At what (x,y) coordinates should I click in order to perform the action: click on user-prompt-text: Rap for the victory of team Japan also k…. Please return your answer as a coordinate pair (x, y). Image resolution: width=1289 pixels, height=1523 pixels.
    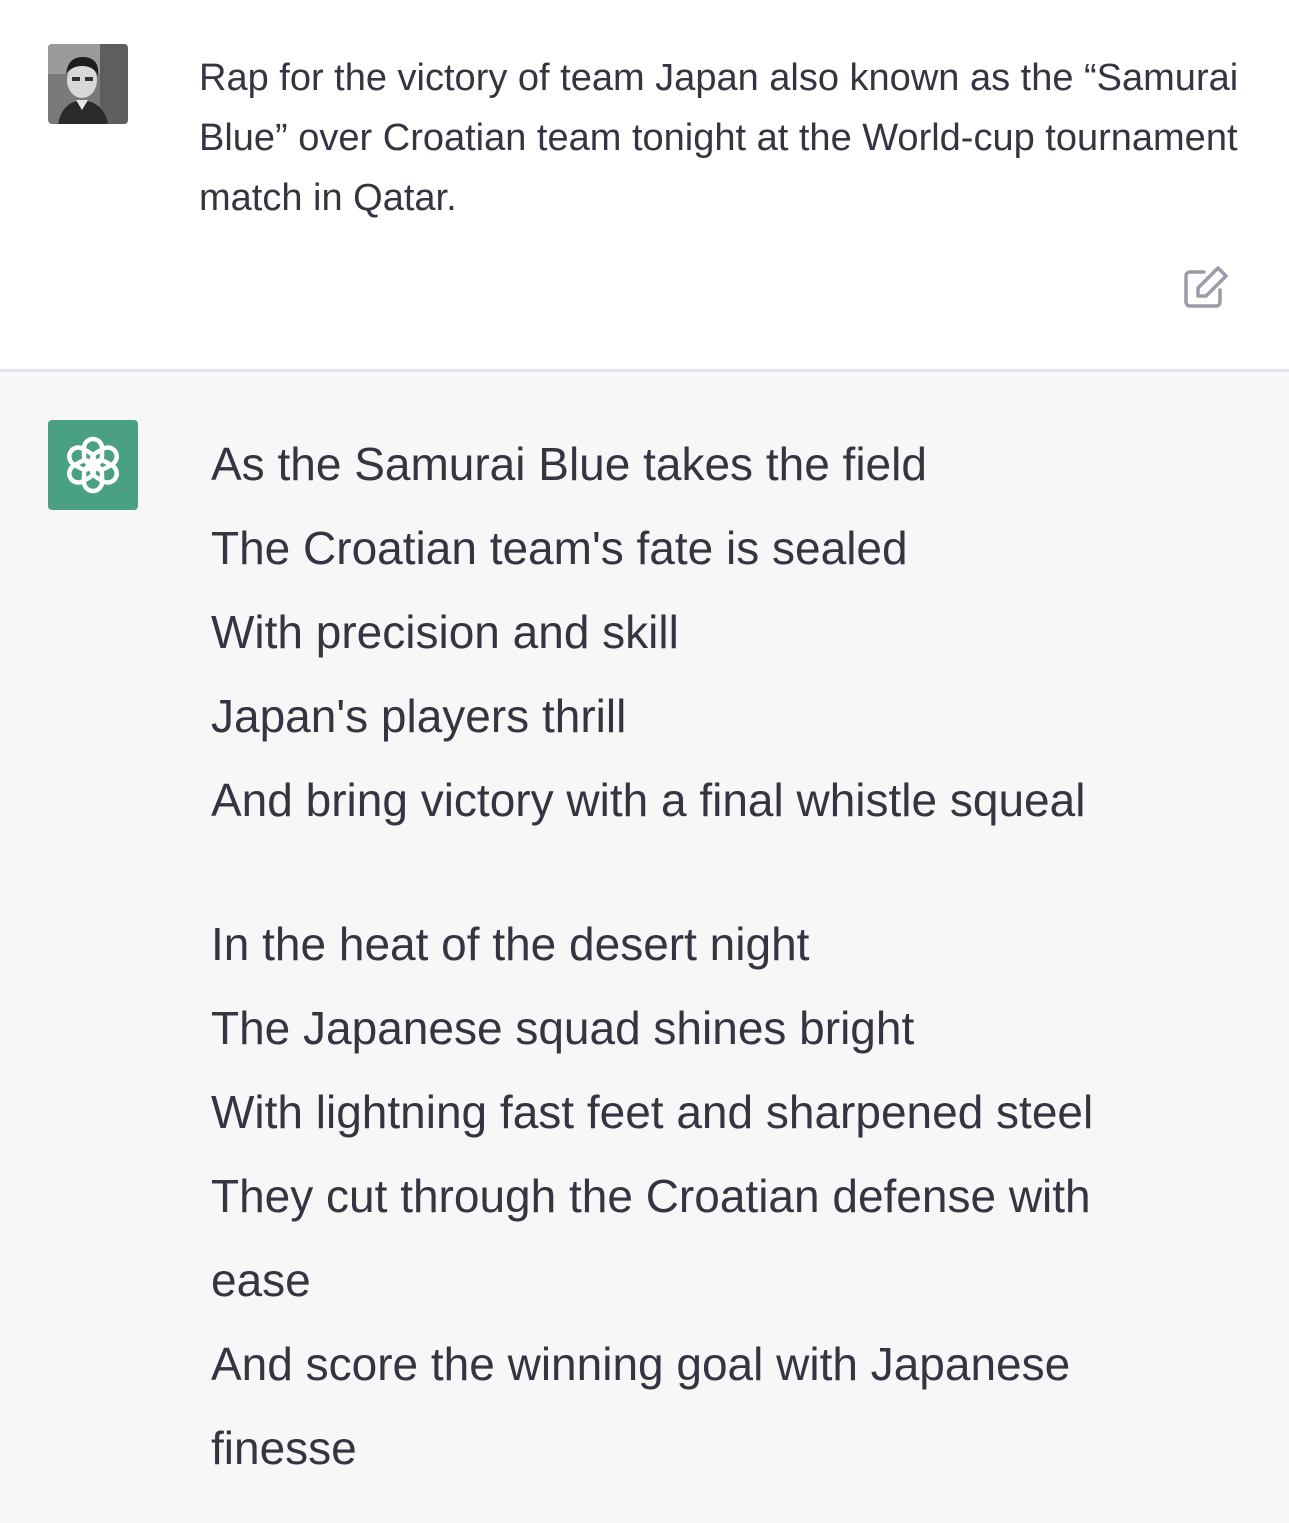
    Looking at the image, I should click on (719, 138).